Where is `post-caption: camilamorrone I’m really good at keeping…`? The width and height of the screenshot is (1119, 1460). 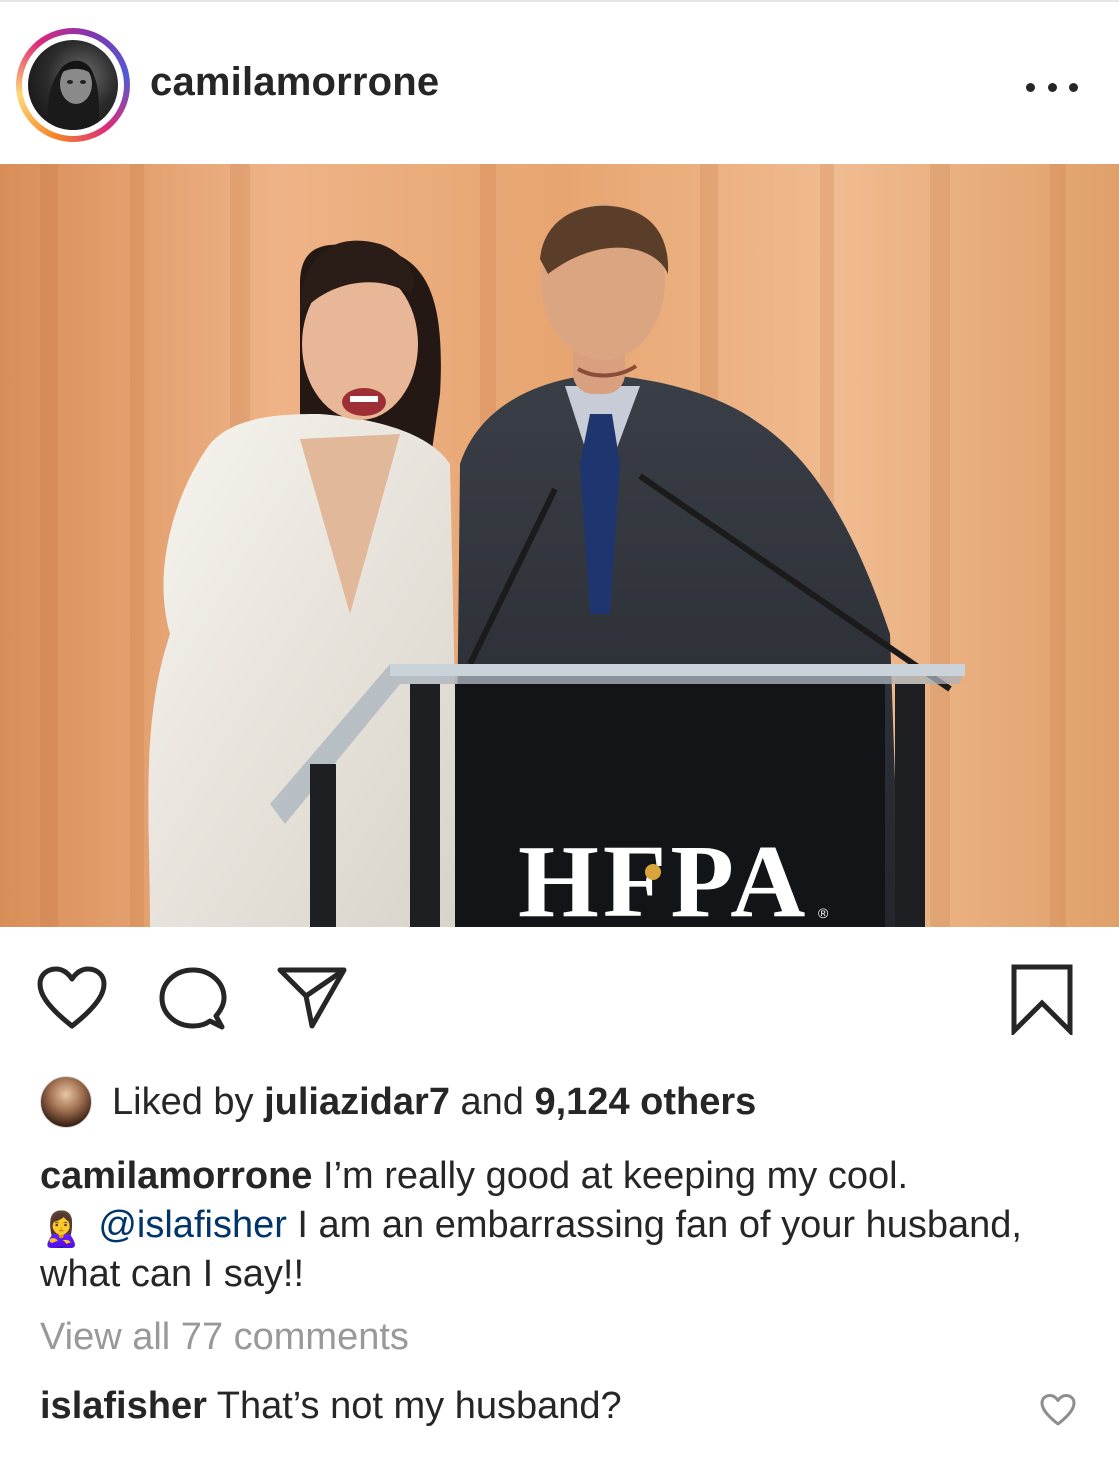 post-caption: camilamorrone I’m really good at keeping… is located at coordinates (565, 1225).